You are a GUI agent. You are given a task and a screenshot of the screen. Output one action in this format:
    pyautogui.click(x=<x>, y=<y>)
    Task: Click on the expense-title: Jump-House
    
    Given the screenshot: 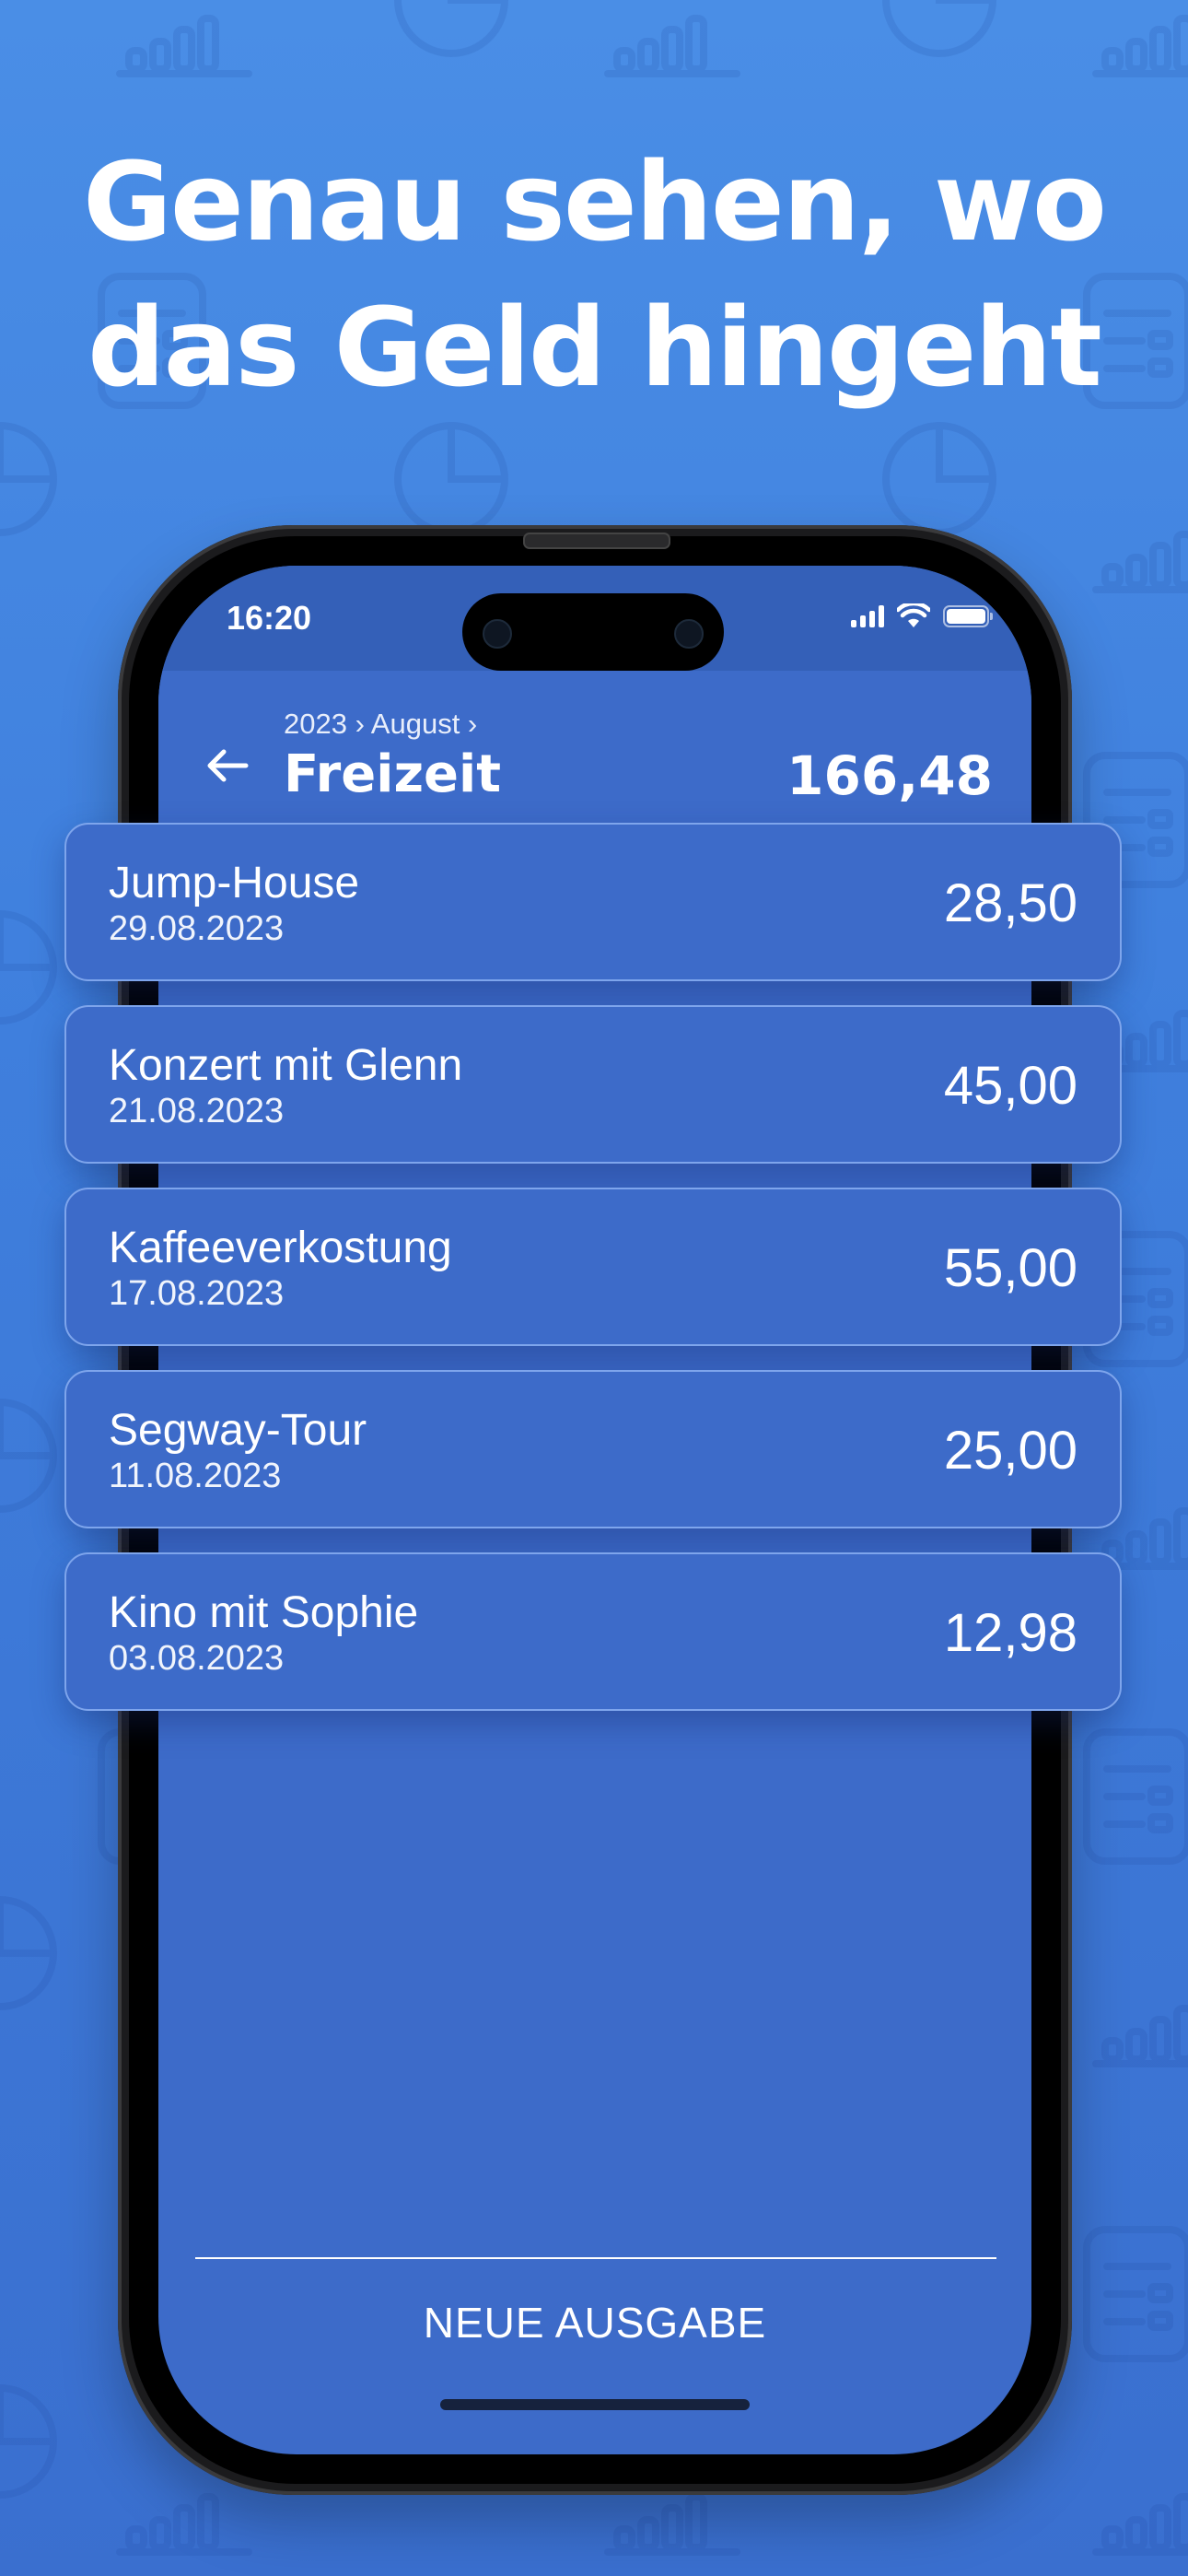 What is the action you would take?
    pyautogui.click(x=234, y=883)
    